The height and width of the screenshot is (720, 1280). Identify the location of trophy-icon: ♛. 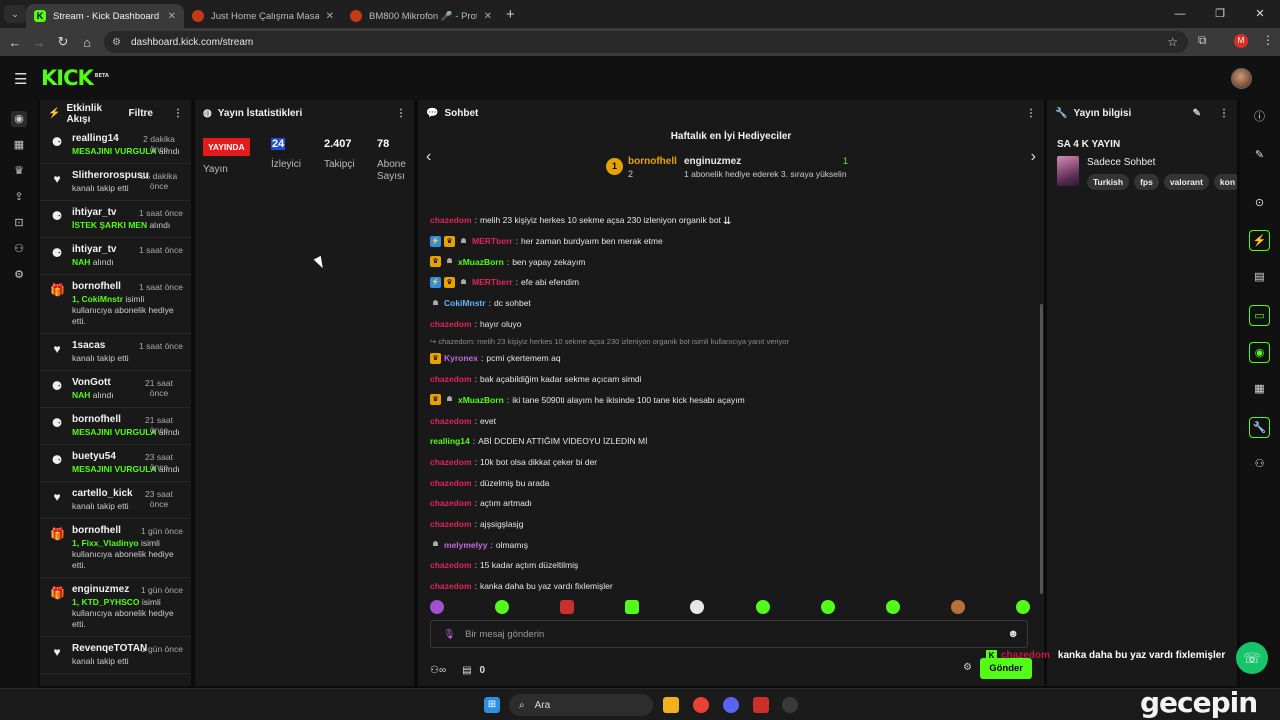
(19, 171).